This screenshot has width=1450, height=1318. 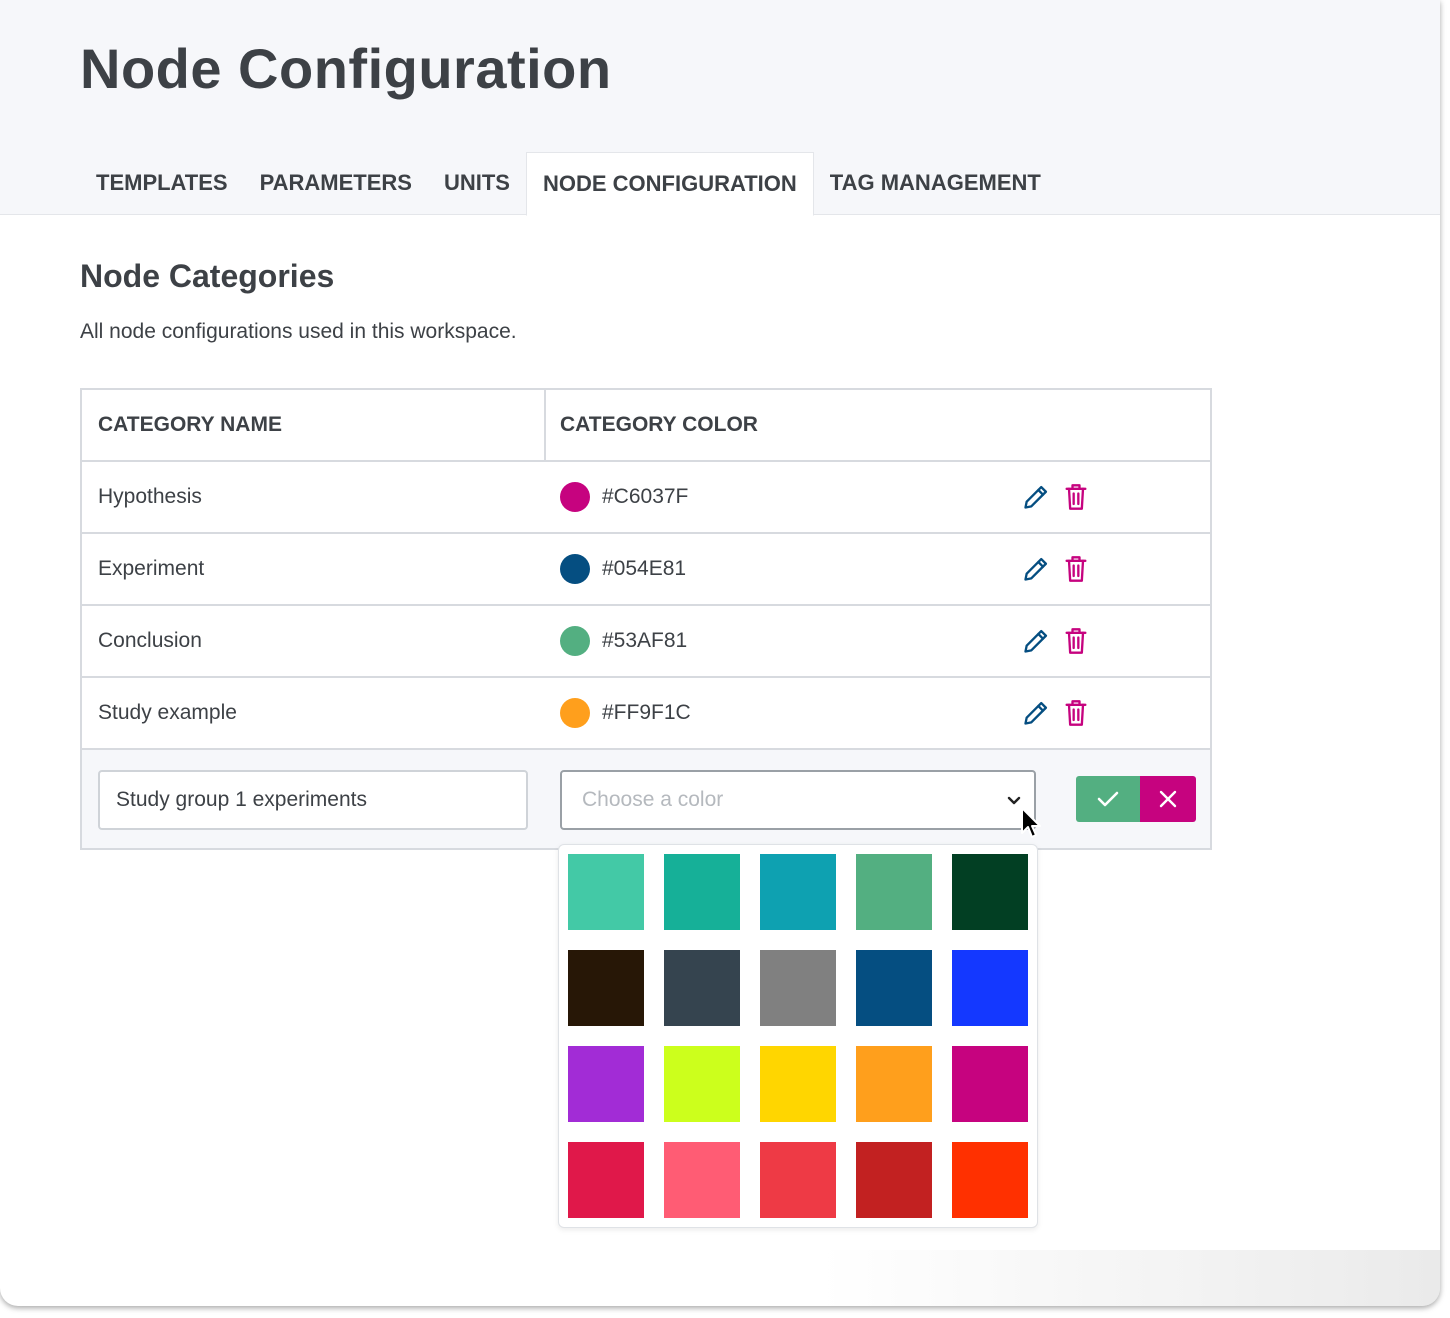 I want to click on category-hex: #054E81, so click(x=644, y=568).